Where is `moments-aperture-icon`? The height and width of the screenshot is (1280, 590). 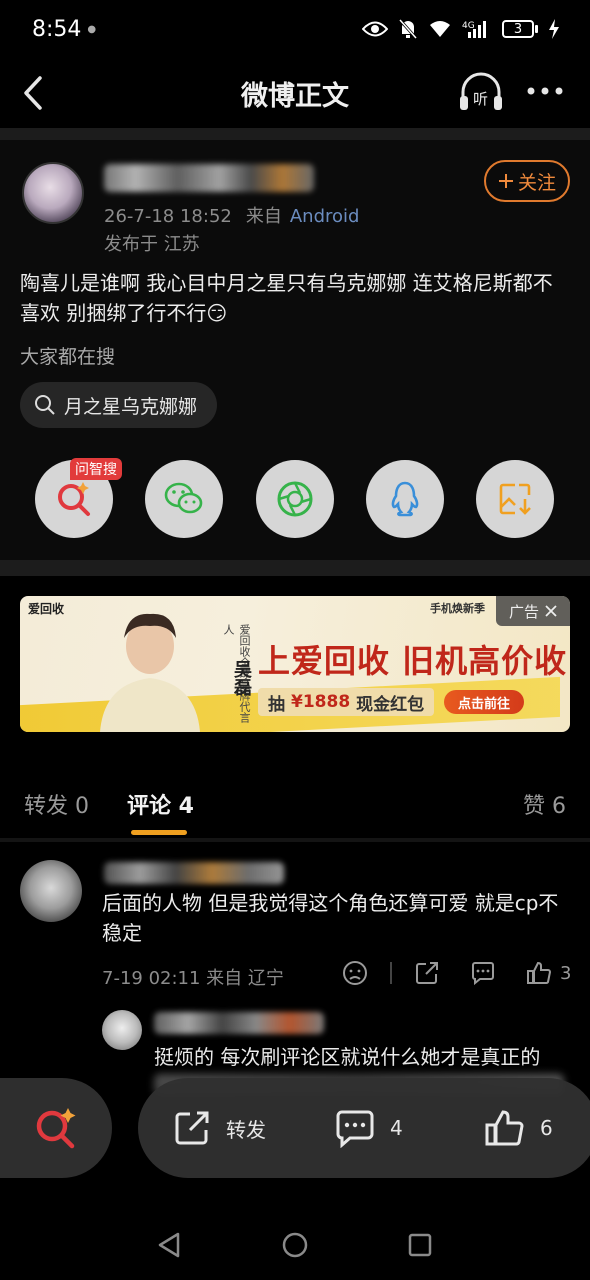 moments-aperture-icon is located at coordinates (295, 499).